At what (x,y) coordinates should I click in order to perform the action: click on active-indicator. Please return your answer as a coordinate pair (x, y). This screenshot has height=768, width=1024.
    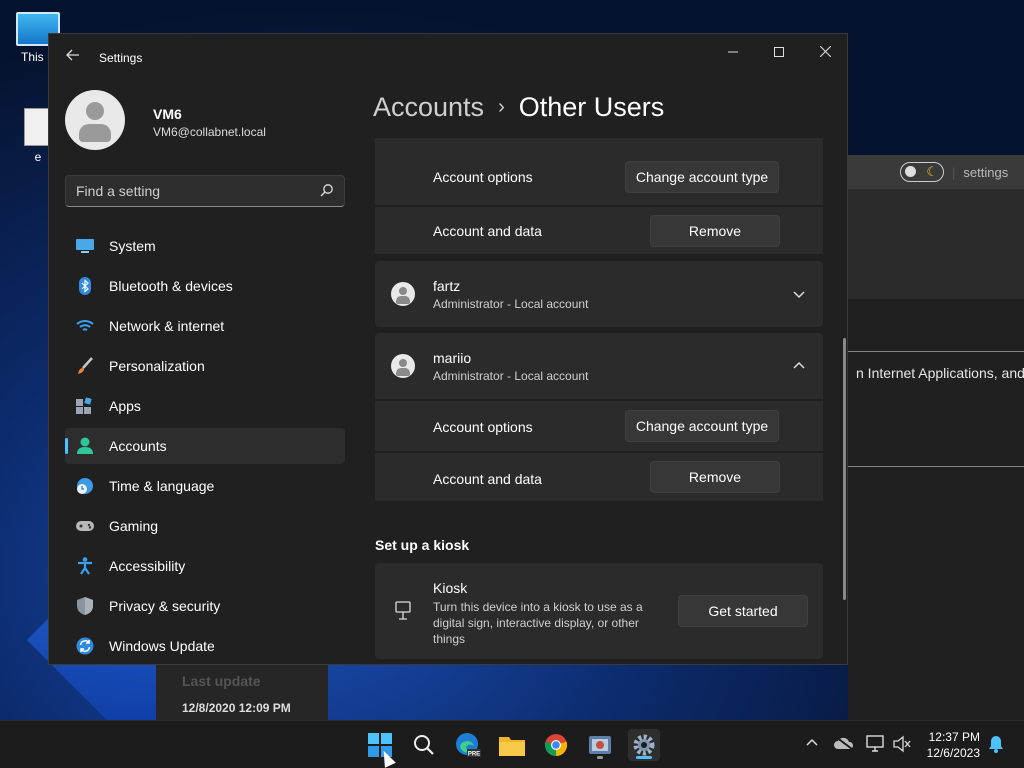
    Looking at the image, I should click on (644, 757).